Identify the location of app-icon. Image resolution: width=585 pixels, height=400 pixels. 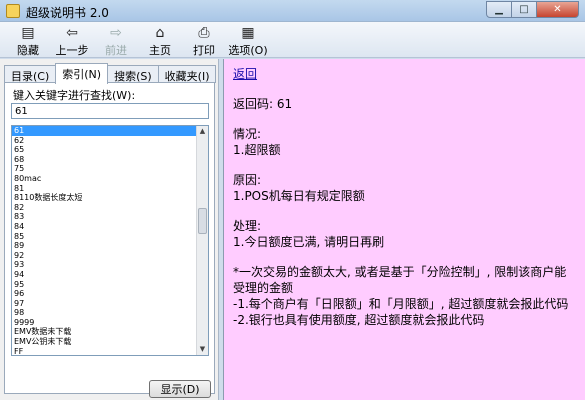
(13, 11).